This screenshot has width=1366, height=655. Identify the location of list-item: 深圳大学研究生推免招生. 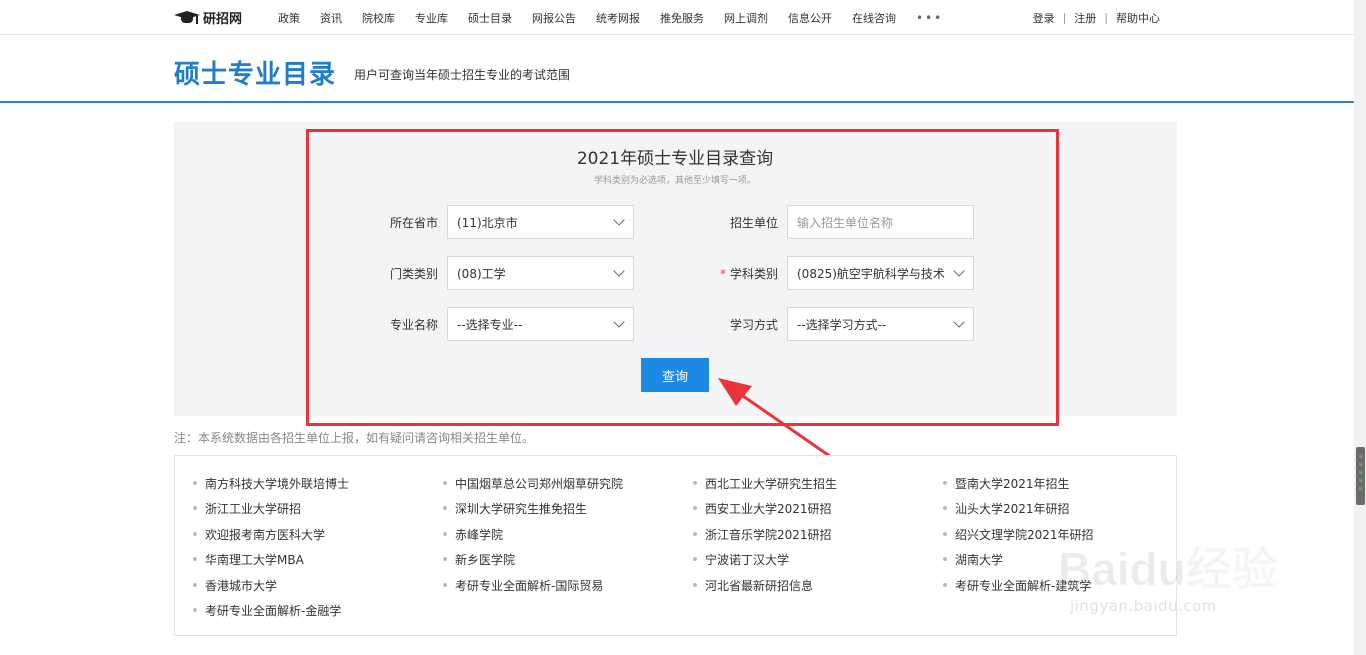
(515, 508).